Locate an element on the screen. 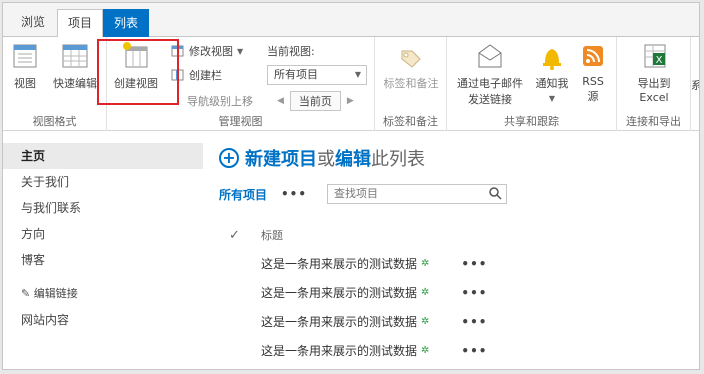 This screenshot has height=374, width=704. nav-item-home: 主页 is located at coordinates (103, 156).